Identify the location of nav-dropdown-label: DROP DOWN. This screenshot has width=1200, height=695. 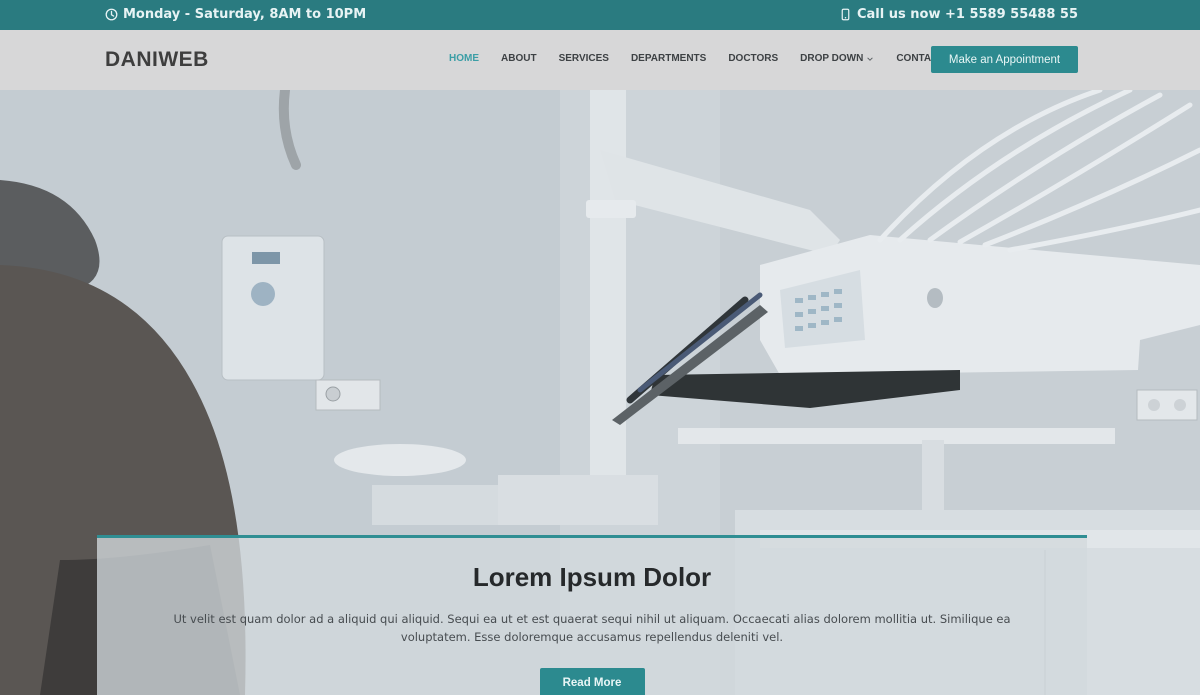
(832, 58).